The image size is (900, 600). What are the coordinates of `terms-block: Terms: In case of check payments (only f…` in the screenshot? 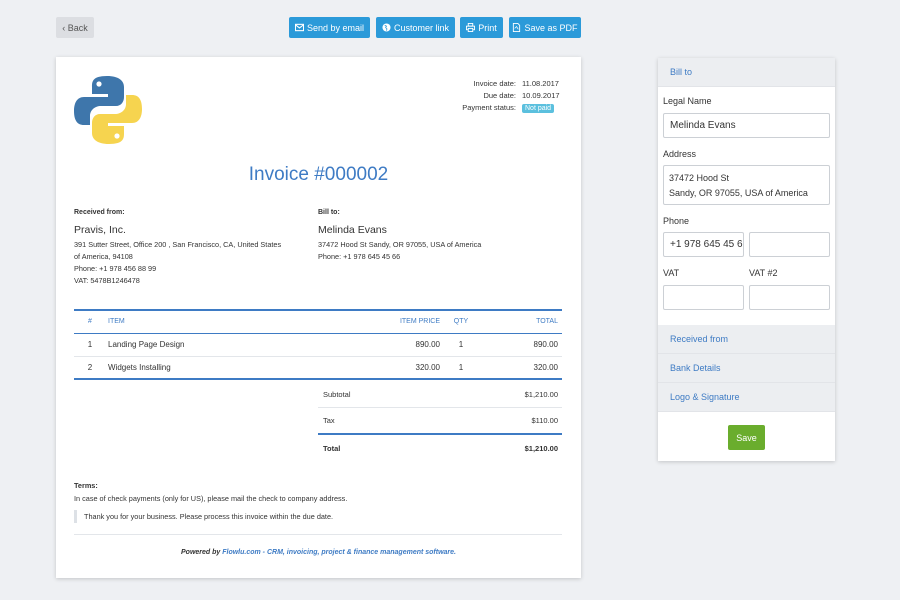 It's located at (210, 492).